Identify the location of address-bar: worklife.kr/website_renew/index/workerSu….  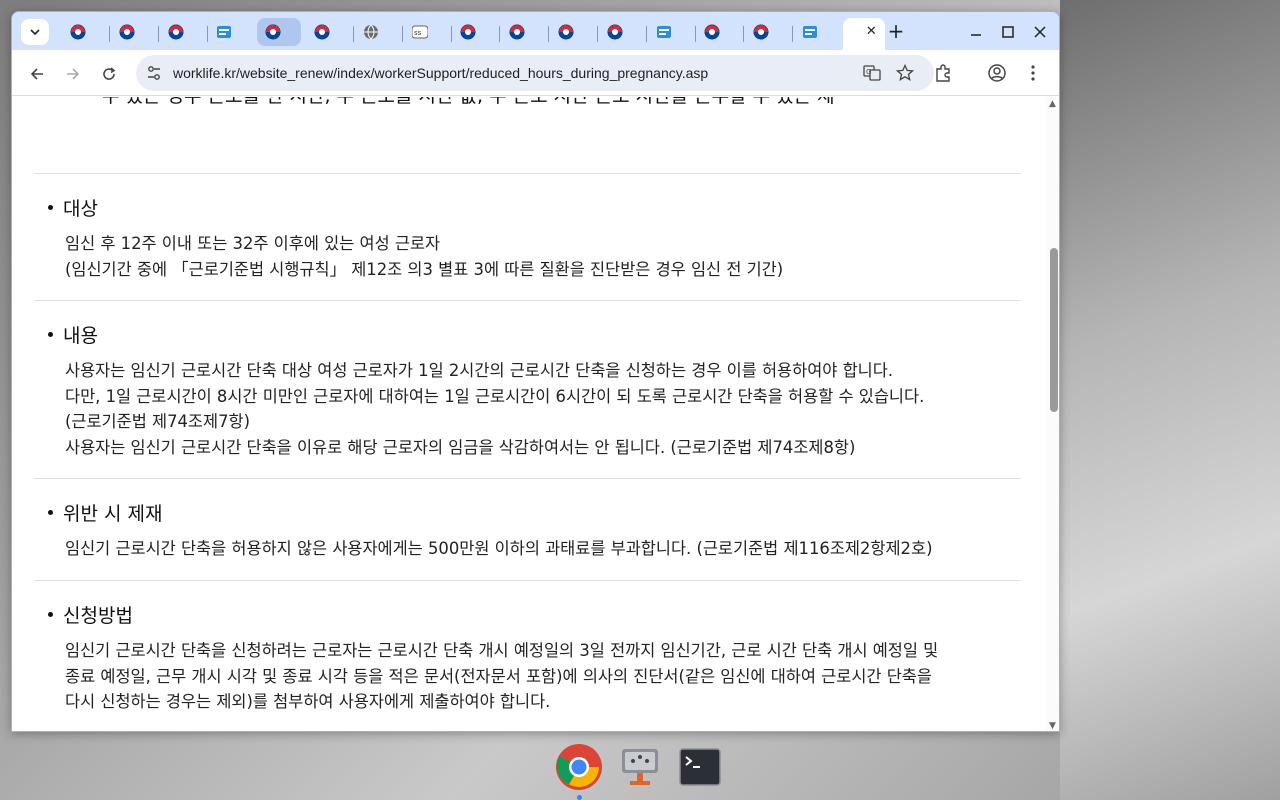
(535, 73).